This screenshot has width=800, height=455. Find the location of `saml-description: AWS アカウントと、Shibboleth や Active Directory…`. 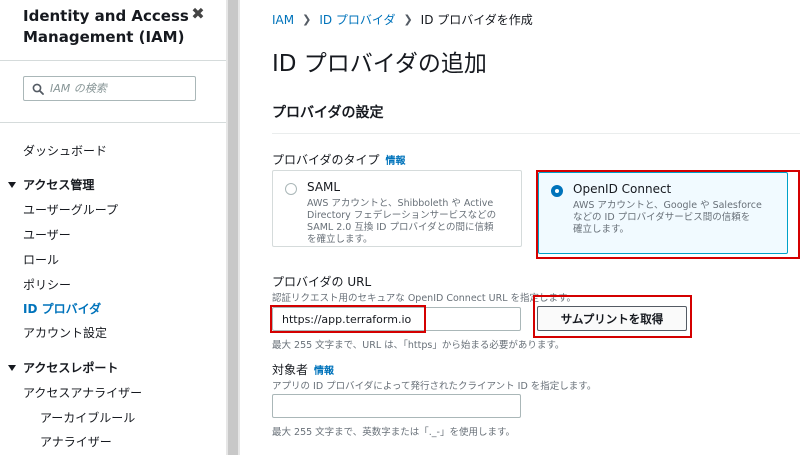

saml-description: AWS アカウントと、Shibboleth や Active Directory… is located at coordinates (401, 222).